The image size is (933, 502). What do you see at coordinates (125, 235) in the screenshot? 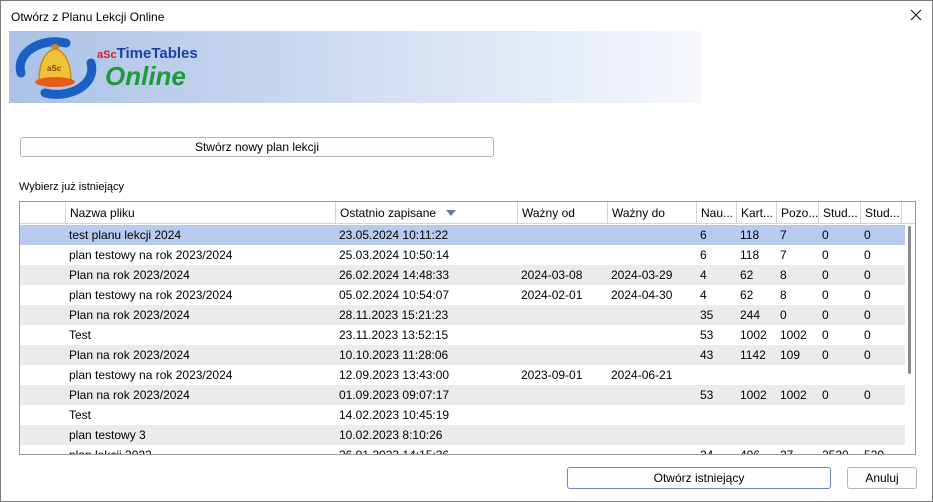
I see `cell-filename: test planu lekcji 2024` at bounding box center [125, 235].